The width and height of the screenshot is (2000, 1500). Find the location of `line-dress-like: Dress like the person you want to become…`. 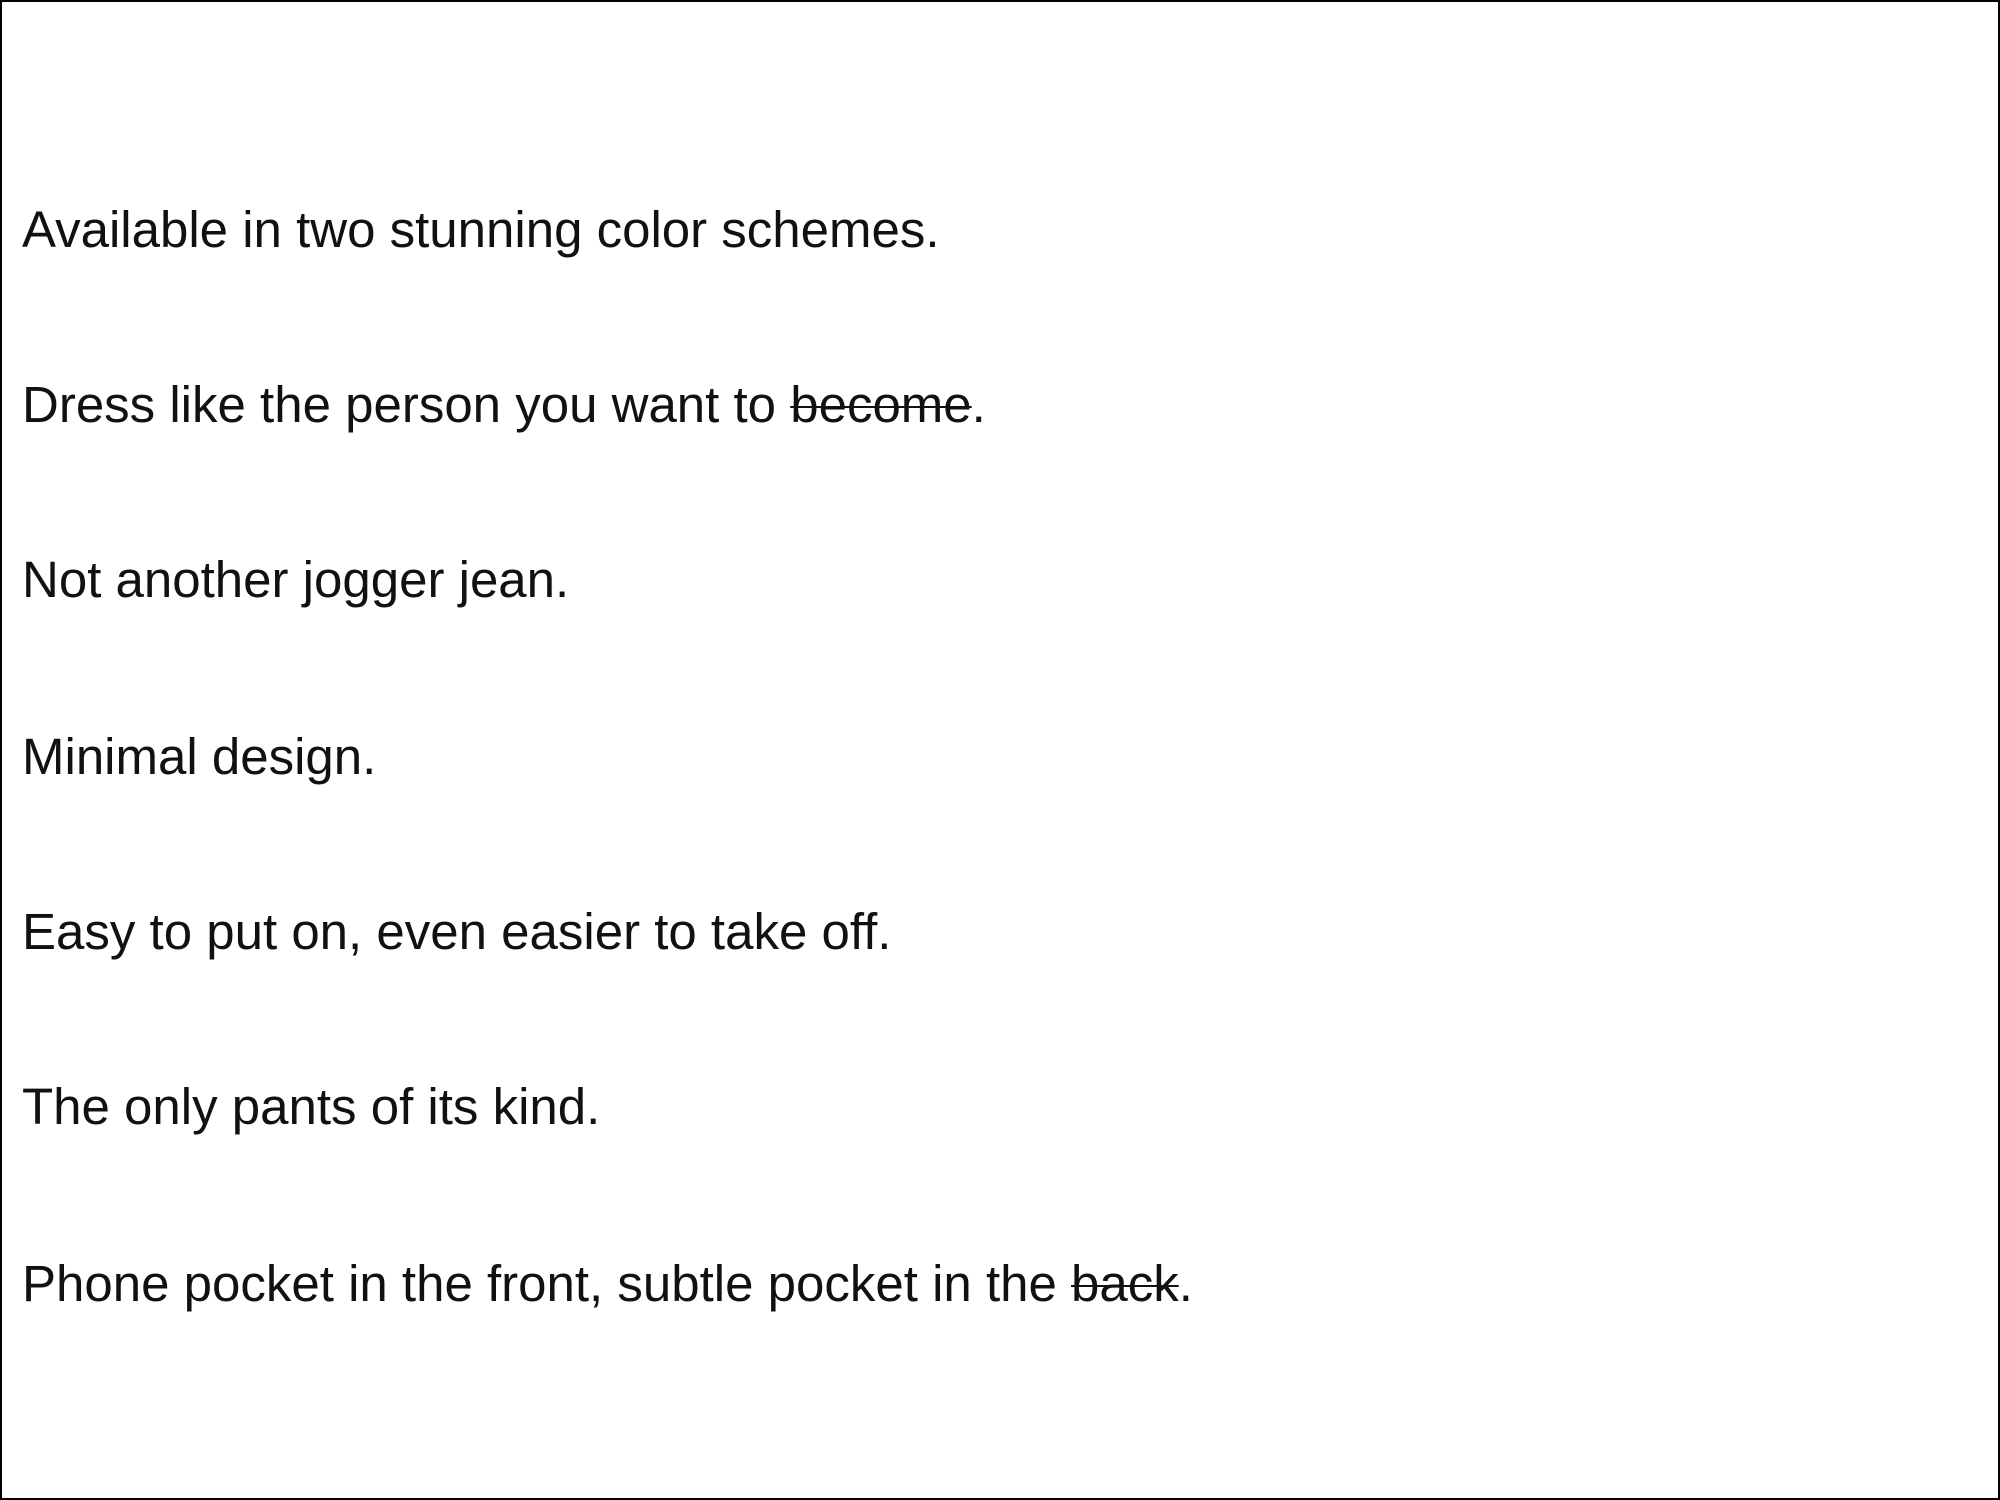

line-dress-like: Dress like the person you want to become… is located at coordinates (504, 405).